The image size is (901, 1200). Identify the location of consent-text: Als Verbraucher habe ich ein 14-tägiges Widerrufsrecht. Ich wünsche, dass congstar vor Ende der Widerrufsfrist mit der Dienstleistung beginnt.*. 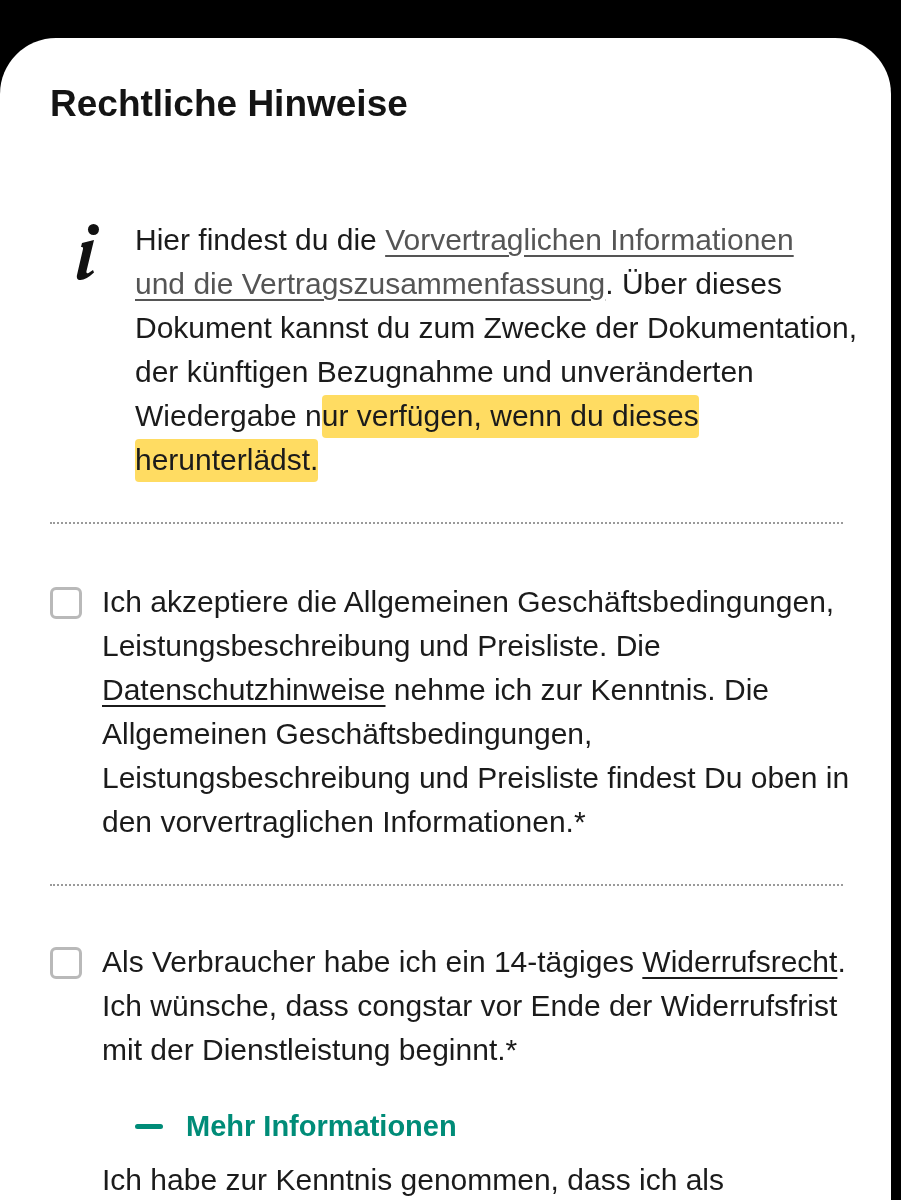
(474, 1006).